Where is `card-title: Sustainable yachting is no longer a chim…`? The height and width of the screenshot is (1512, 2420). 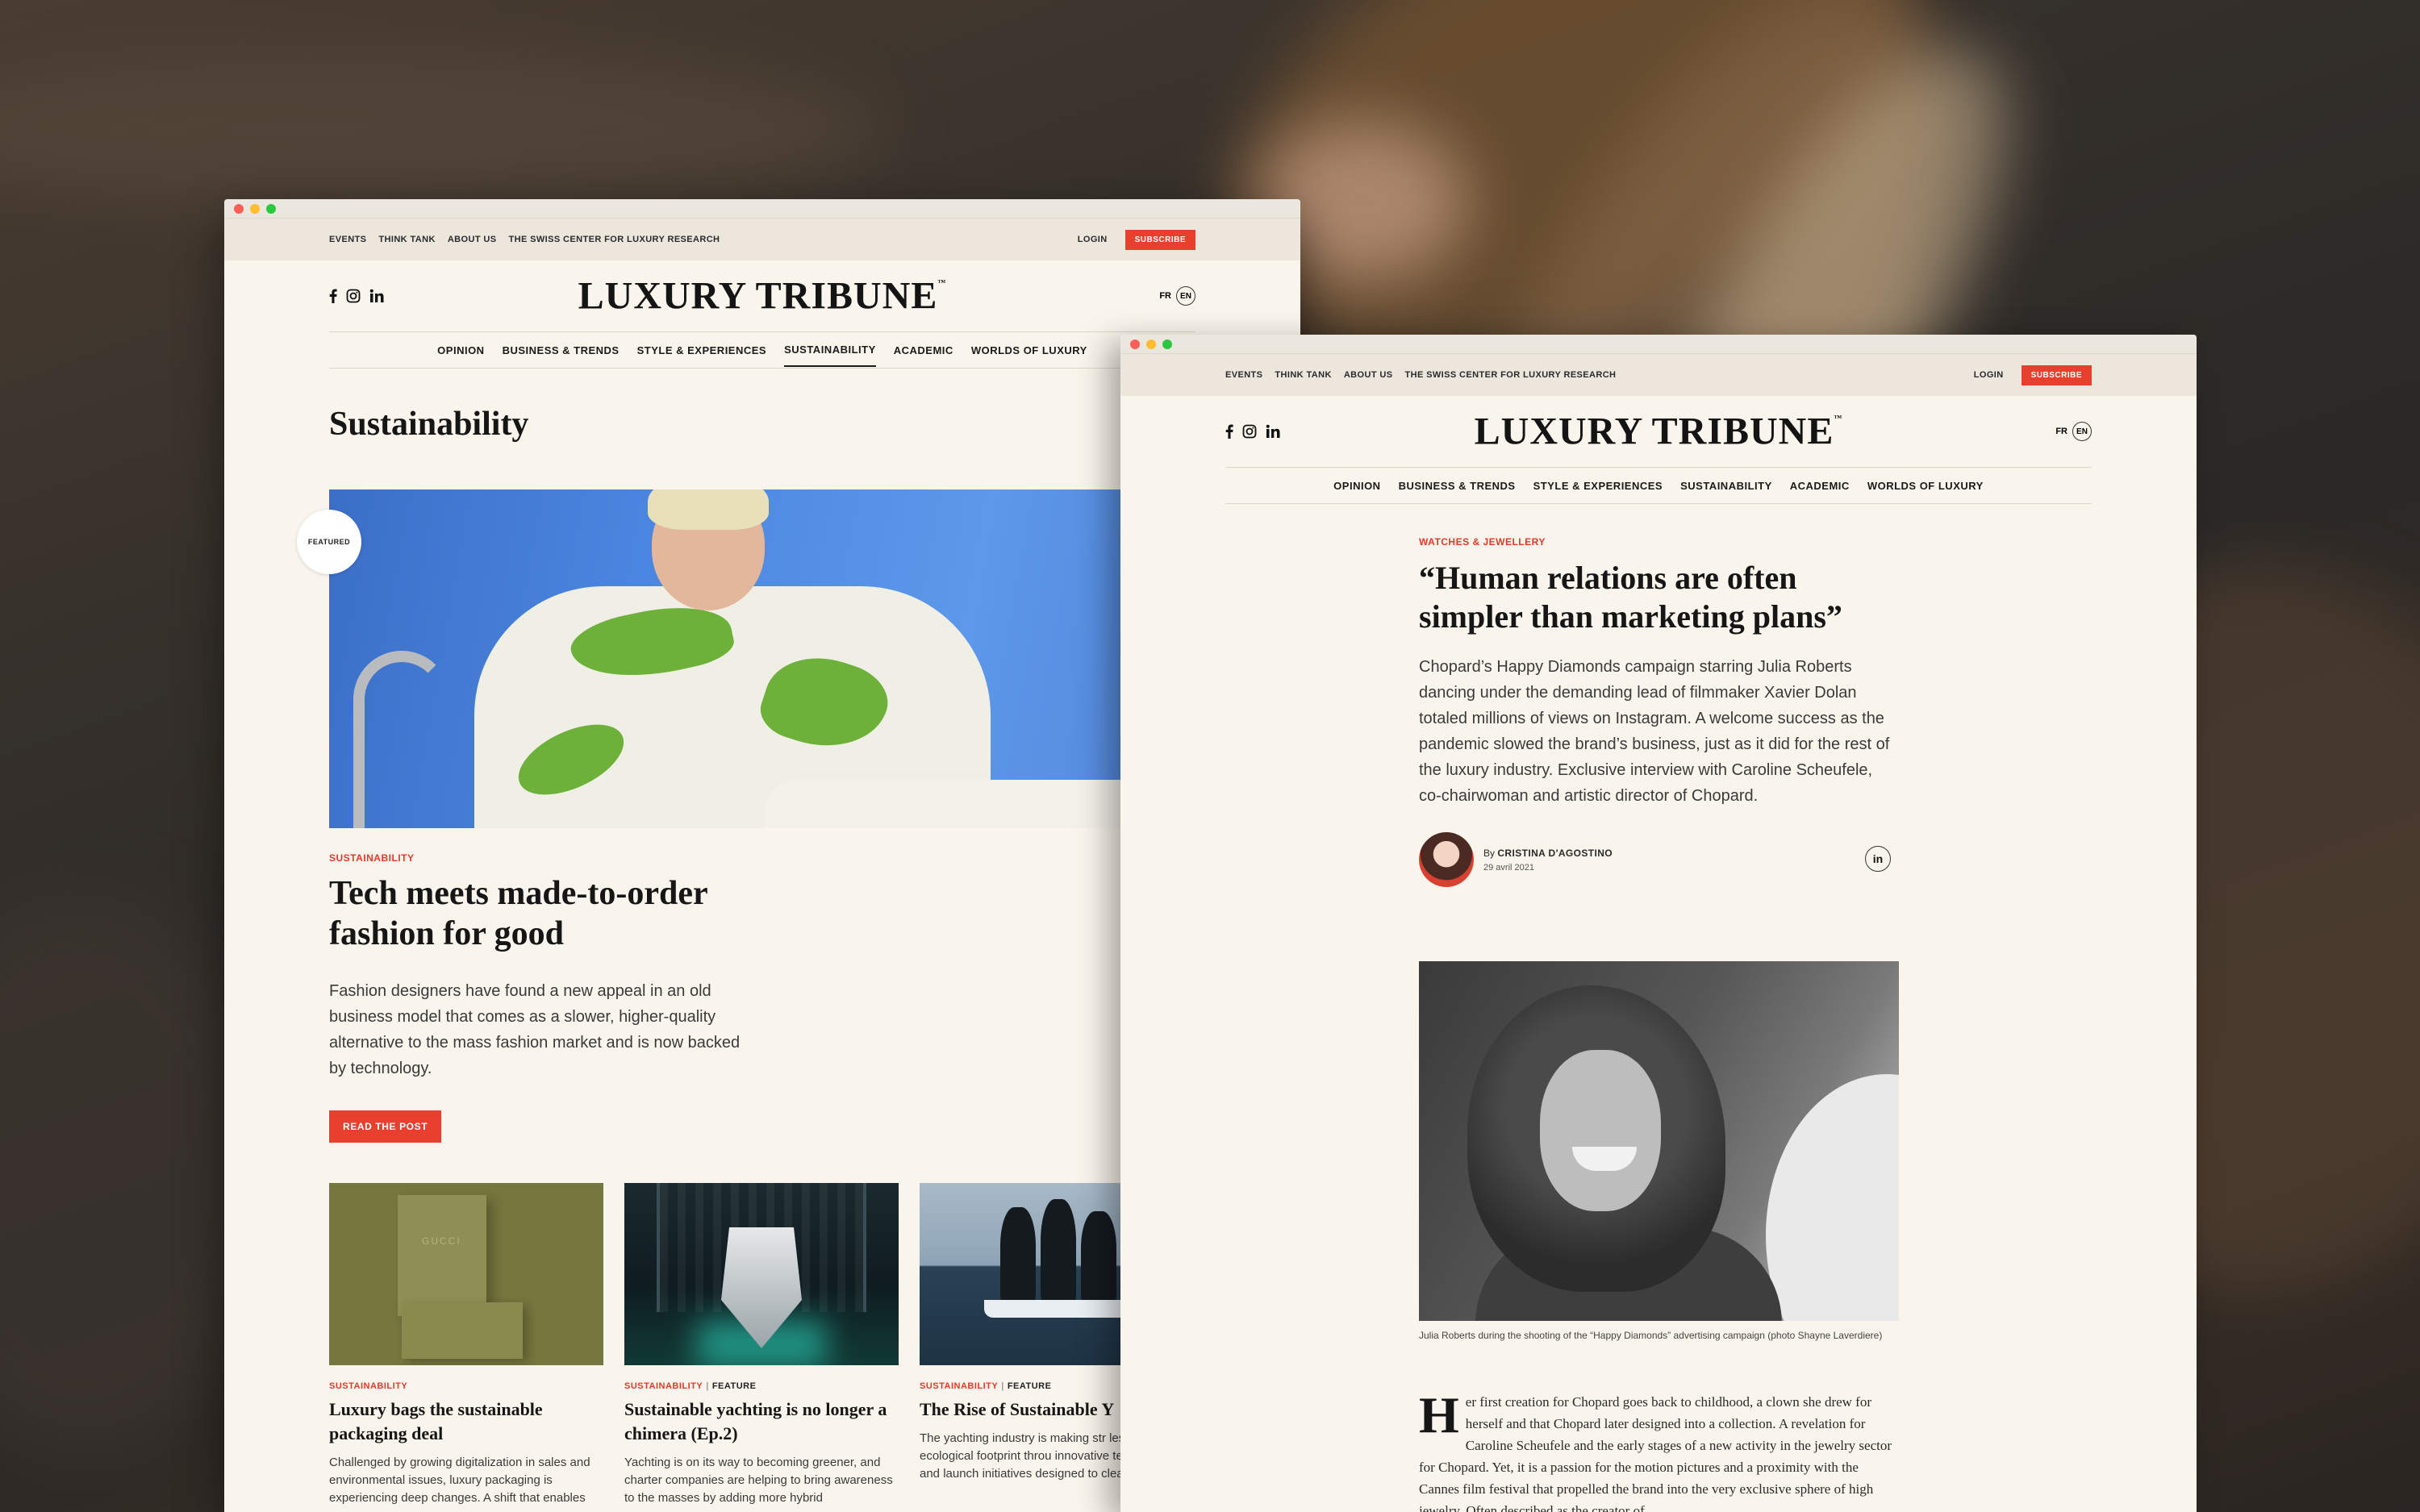
card-title: Sustainable yachting is no longer a chim… is located at coordinates (761, 1421).